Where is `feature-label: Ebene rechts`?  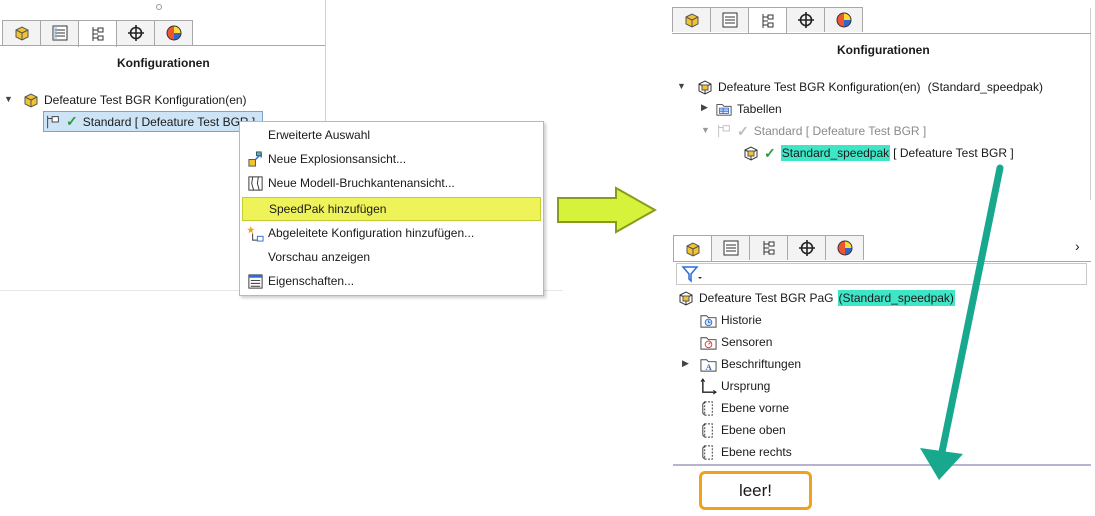 feature-label: Ebene rechts is located at coordinates (756, 452).